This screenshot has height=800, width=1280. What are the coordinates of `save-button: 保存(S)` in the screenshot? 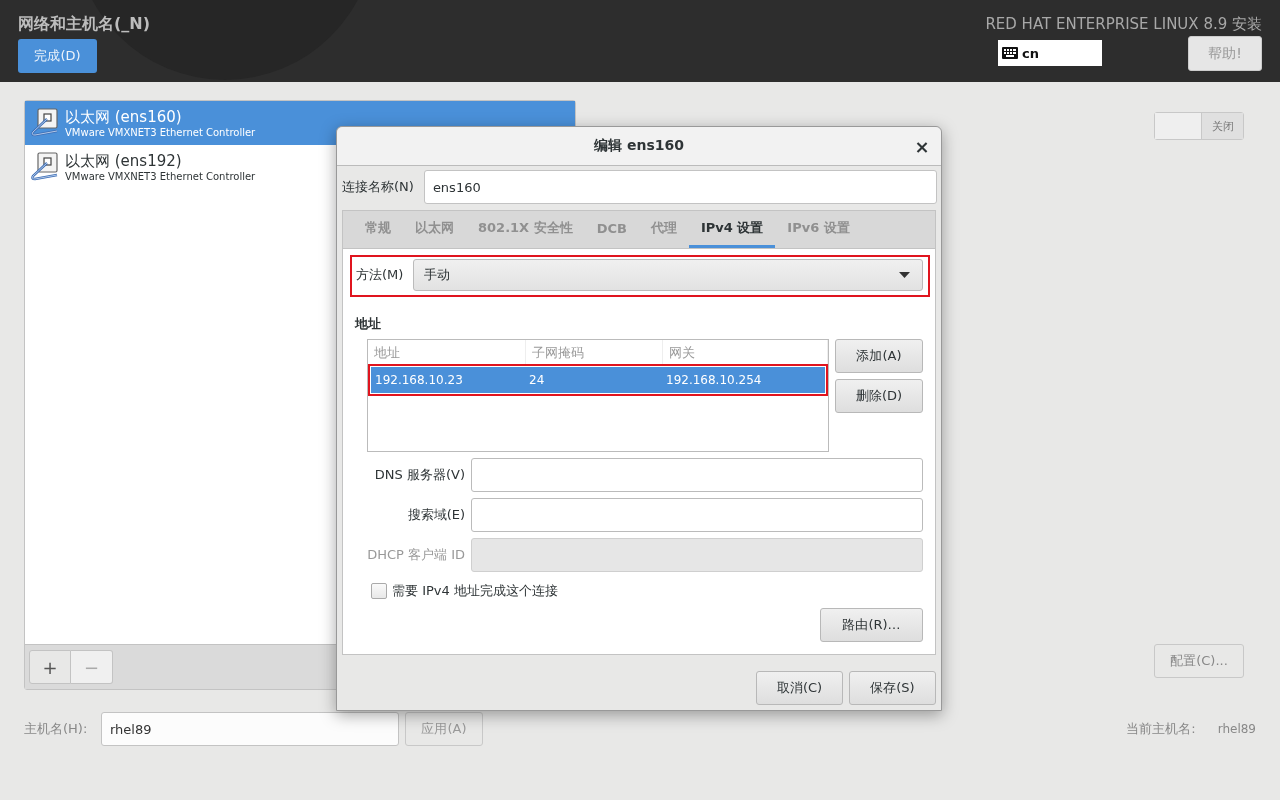 It's located at (892, 688).